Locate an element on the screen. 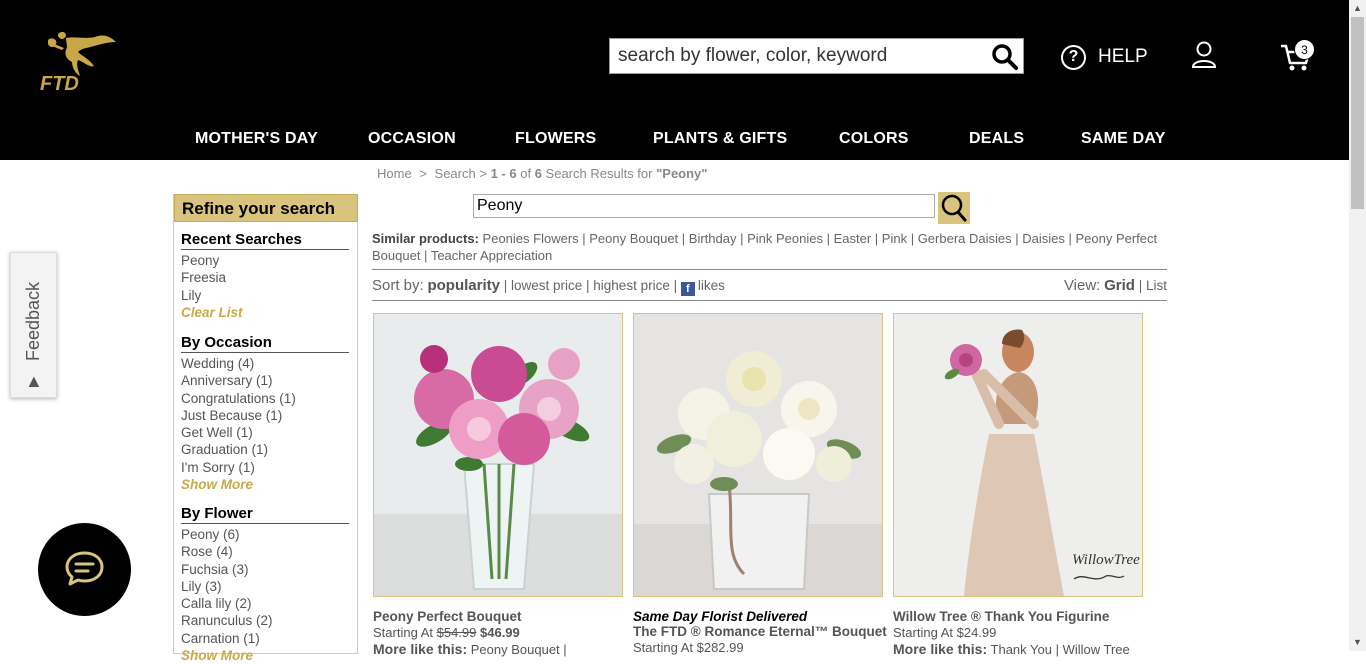  occasion-item: Just Because (1) is located at coordinates (265, 415).